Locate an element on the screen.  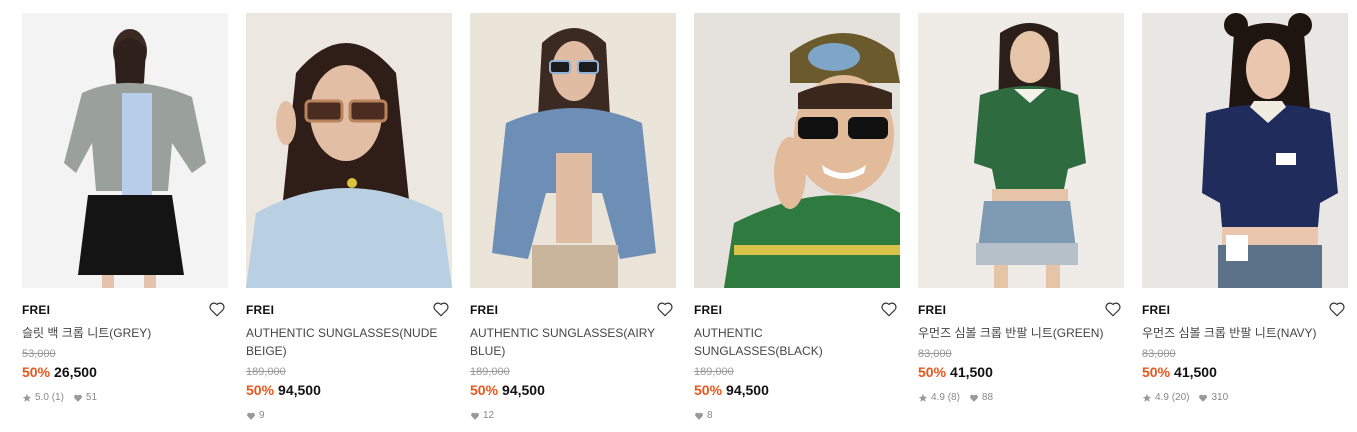
product-stats: 9 is located at coordinates (349, 416).